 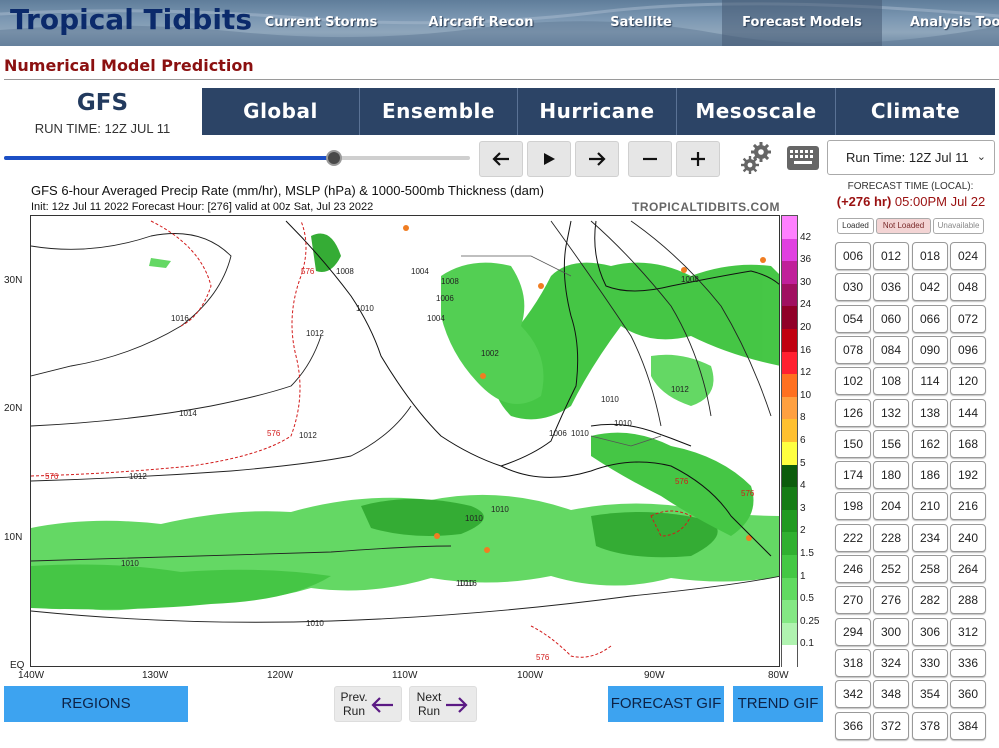 What do you see at coordinates (853, 631) in the screenshot?
I see `forecast-hour-button: 294` at bounding box center [853, 631].